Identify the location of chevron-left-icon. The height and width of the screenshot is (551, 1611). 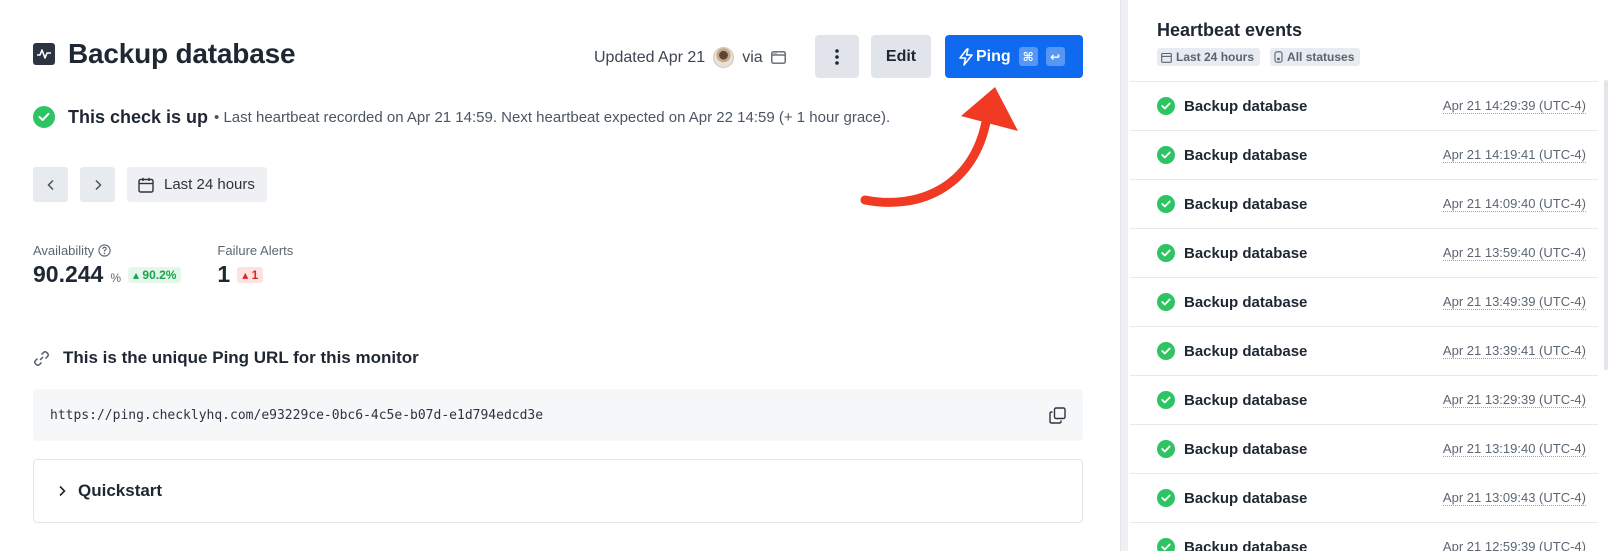
(50, 184).